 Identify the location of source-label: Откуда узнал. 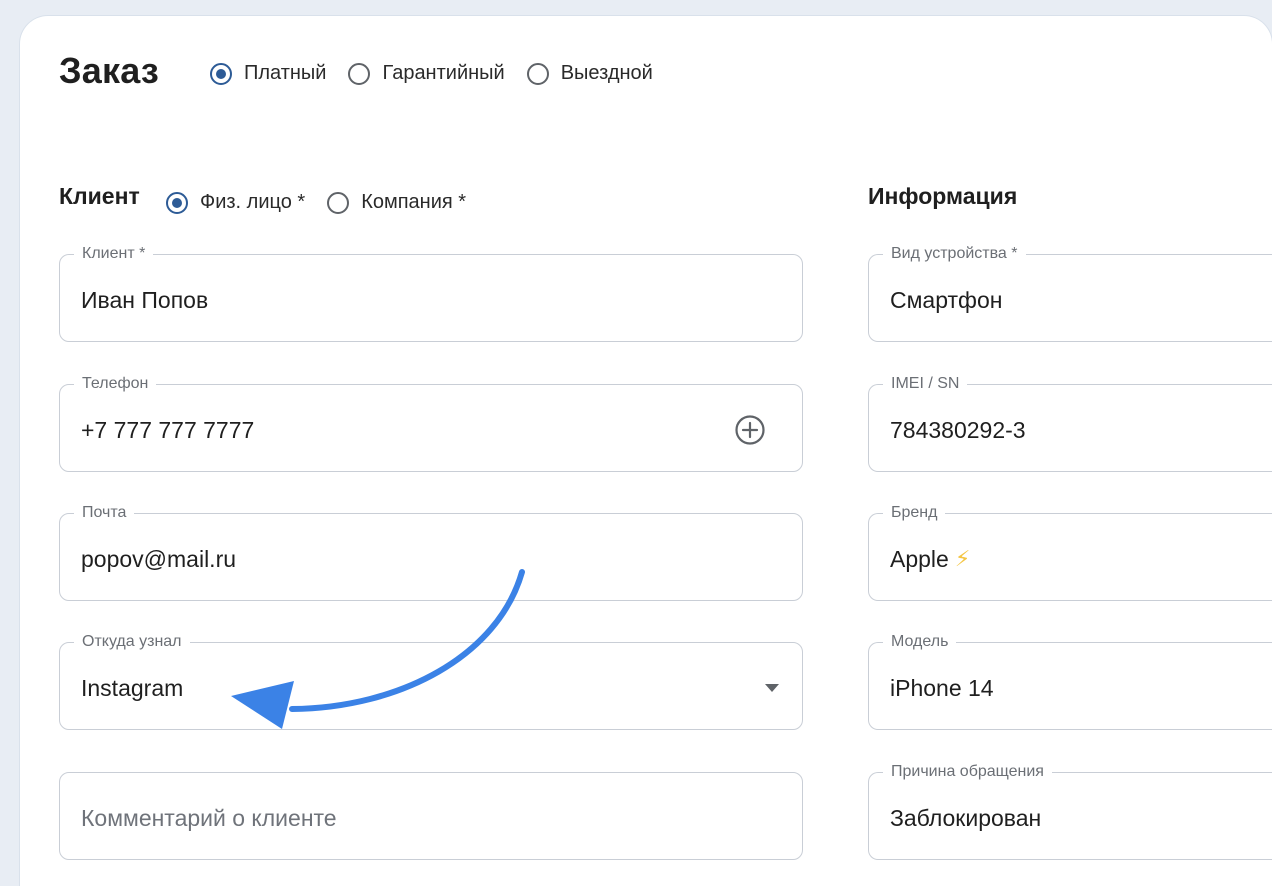
(132, 642).